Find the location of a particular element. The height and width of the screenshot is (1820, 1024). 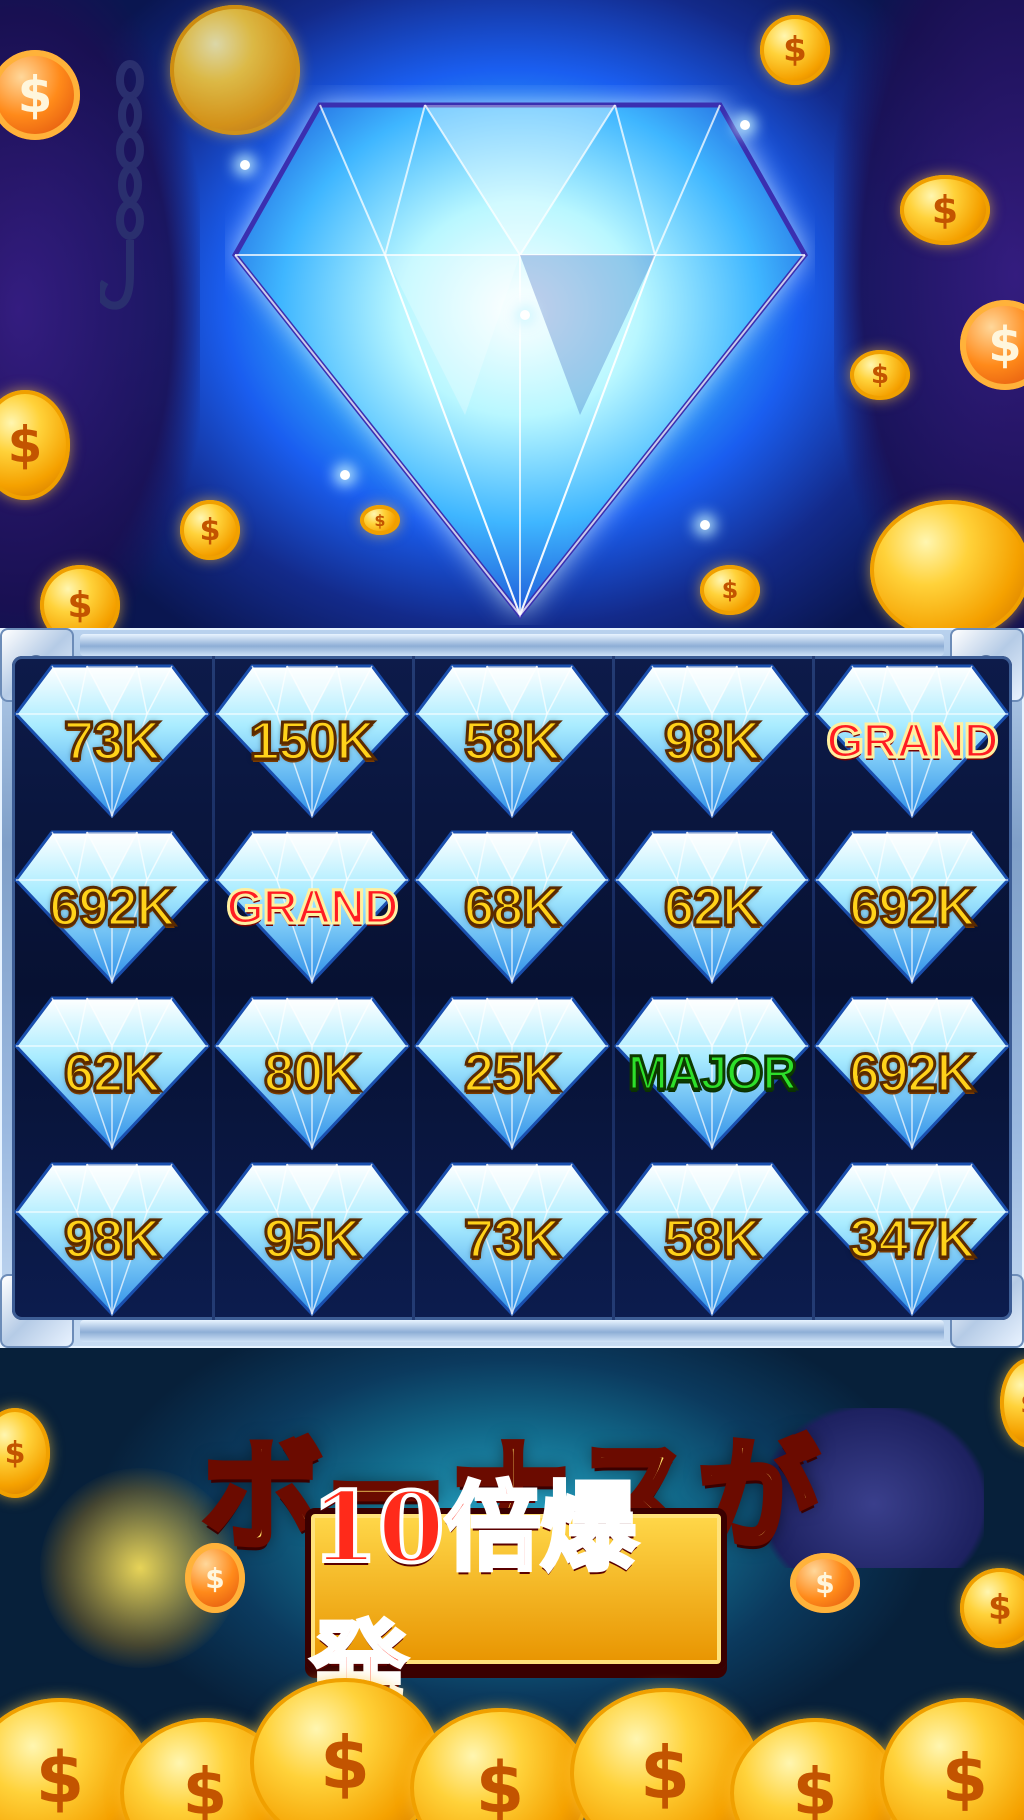

symbol-value-label: 68K is located at coordinates (512, 907).